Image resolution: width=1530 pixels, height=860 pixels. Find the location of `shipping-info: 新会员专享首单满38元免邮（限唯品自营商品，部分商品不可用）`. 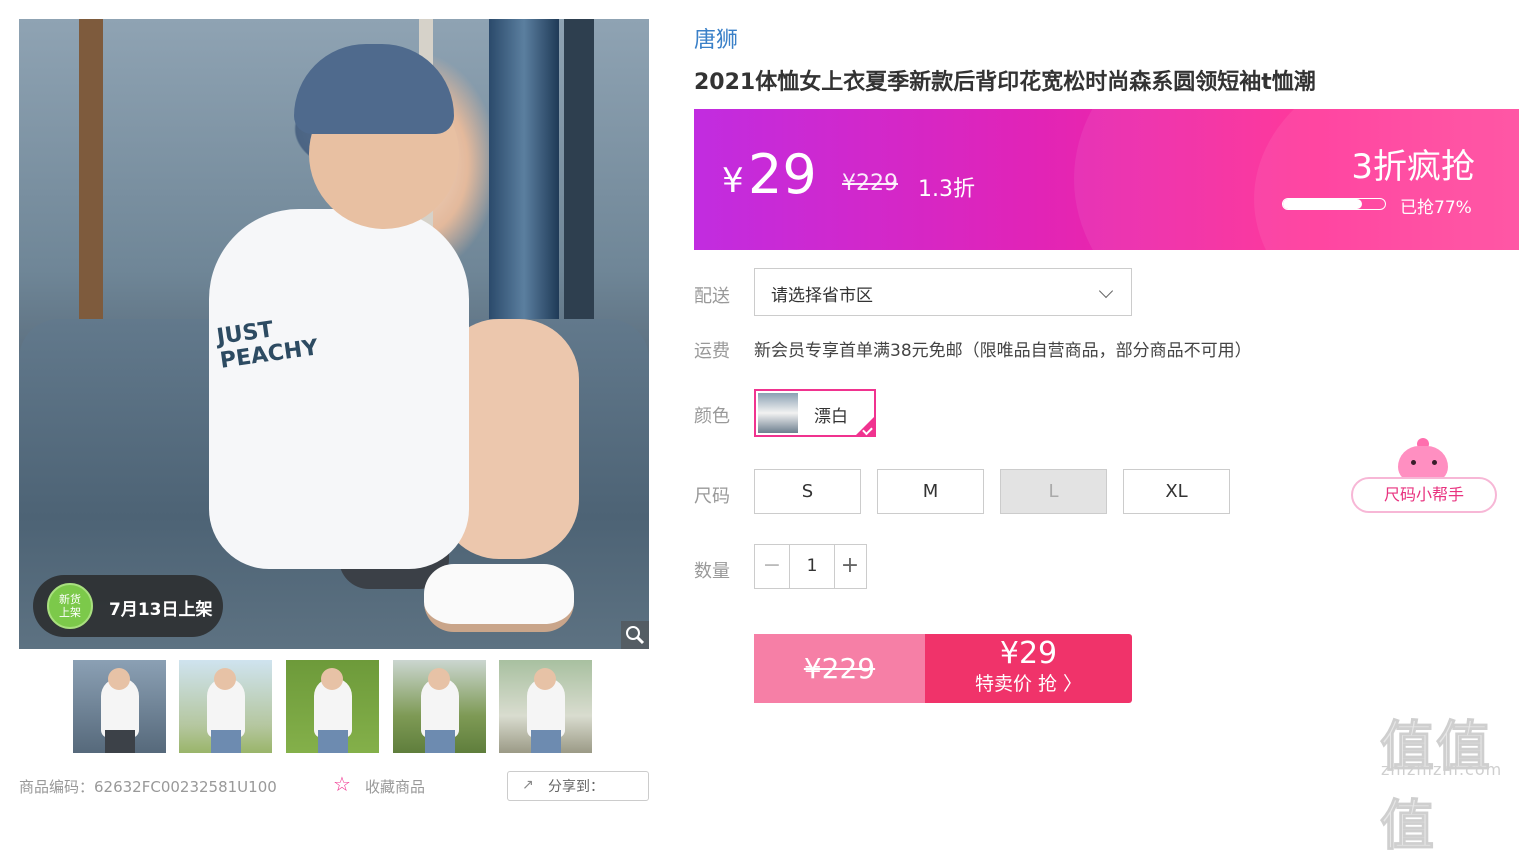

shipping-info: 新会员专享首单满38元免邮（限唯品自营商品，部分商品不可用） is located at coordinates (1003, 351).